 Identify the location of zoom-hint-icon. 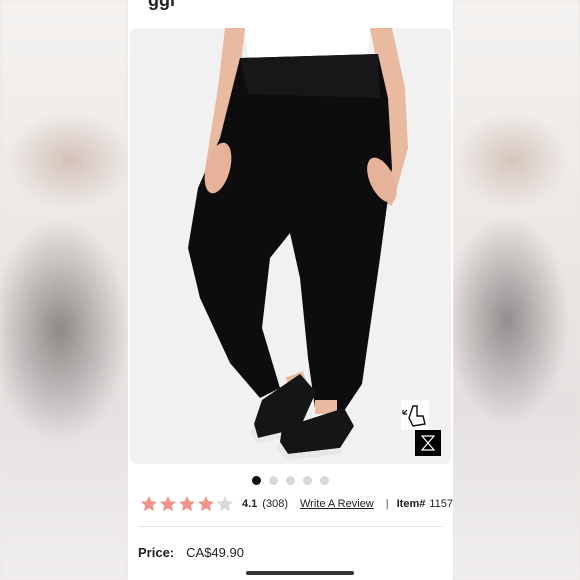
(421, 428).